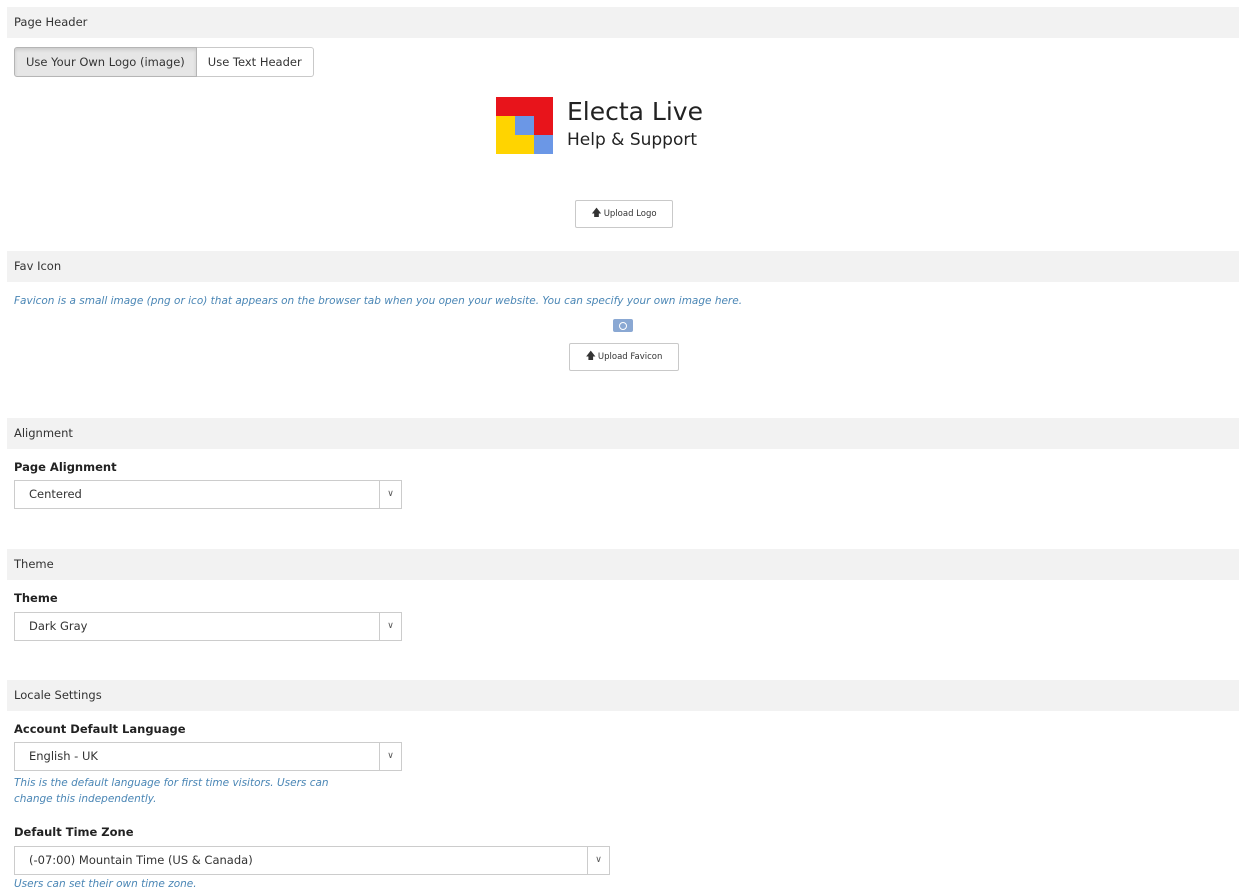 The width and height of the screenshot is (1239, 892). Describe the element at coordinates (43, 433) in the screenshot. I see `section-title: Alignment` at that location.